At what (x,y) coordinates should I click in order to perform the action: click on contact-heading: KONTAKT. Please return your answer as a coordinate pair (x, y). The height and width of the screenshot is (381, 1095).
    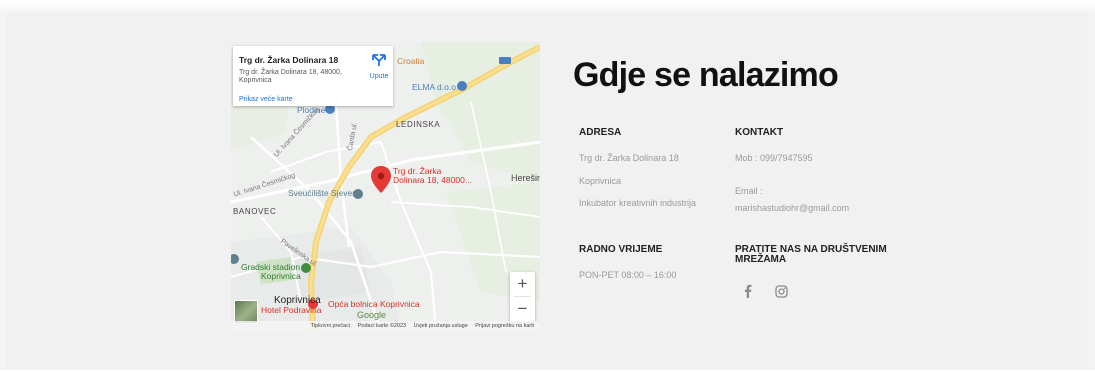
    Looking at the image, I should click on (759, 132).